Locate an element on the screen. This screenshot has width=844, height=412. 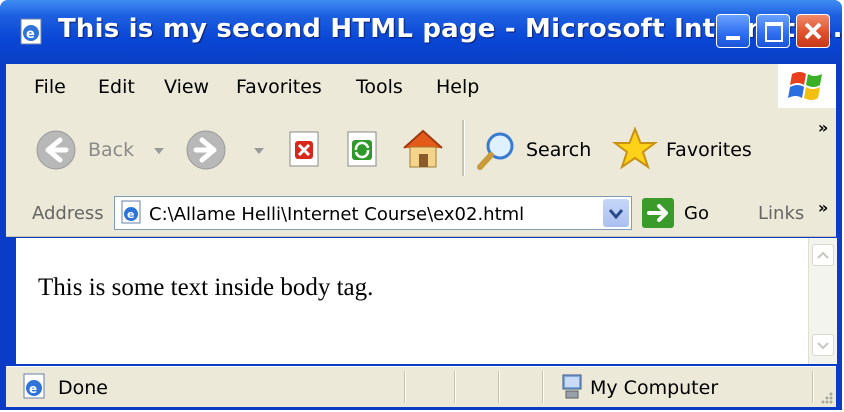
home-icon is located at coordinates (423, 148).